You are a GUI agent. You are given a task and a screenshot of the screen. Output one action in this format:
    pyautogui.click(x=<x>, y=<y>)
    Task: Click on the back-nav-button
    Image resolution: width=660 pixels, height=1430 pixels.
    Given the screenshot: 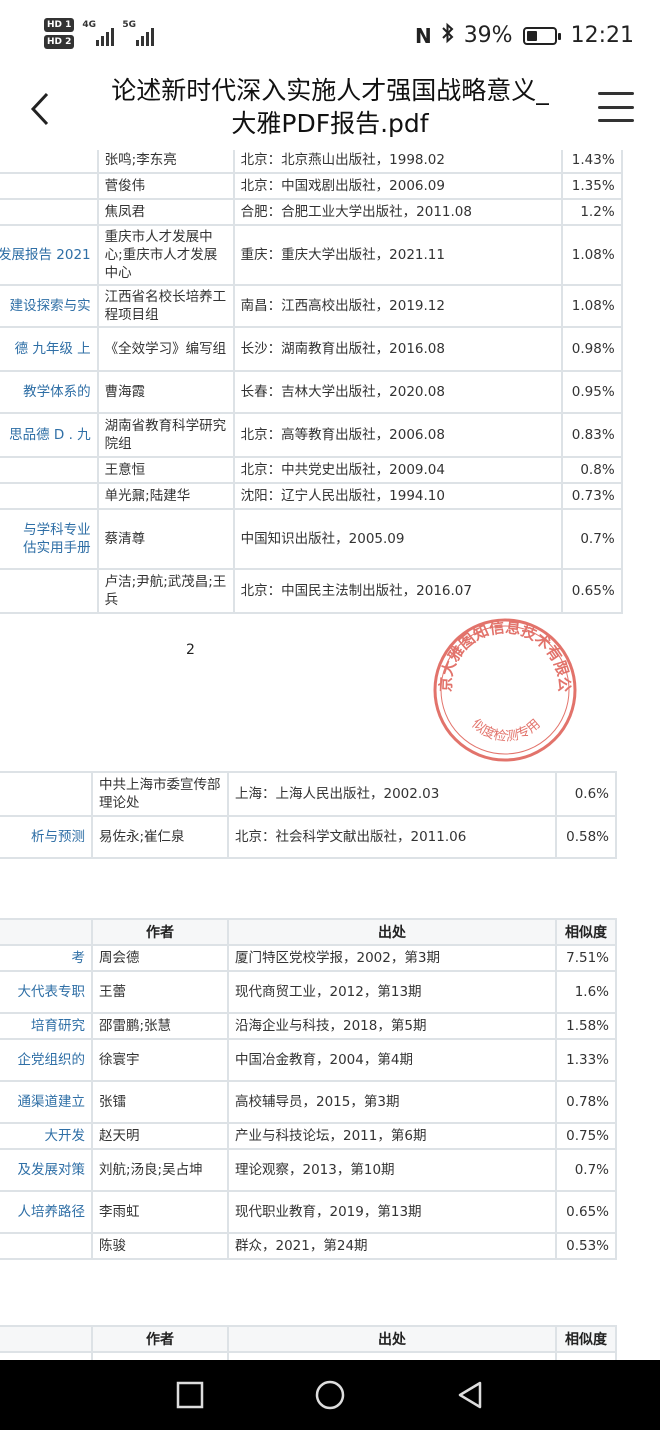 What is the action you would take?
    pyautogui.click(x=470, y=1395)
    